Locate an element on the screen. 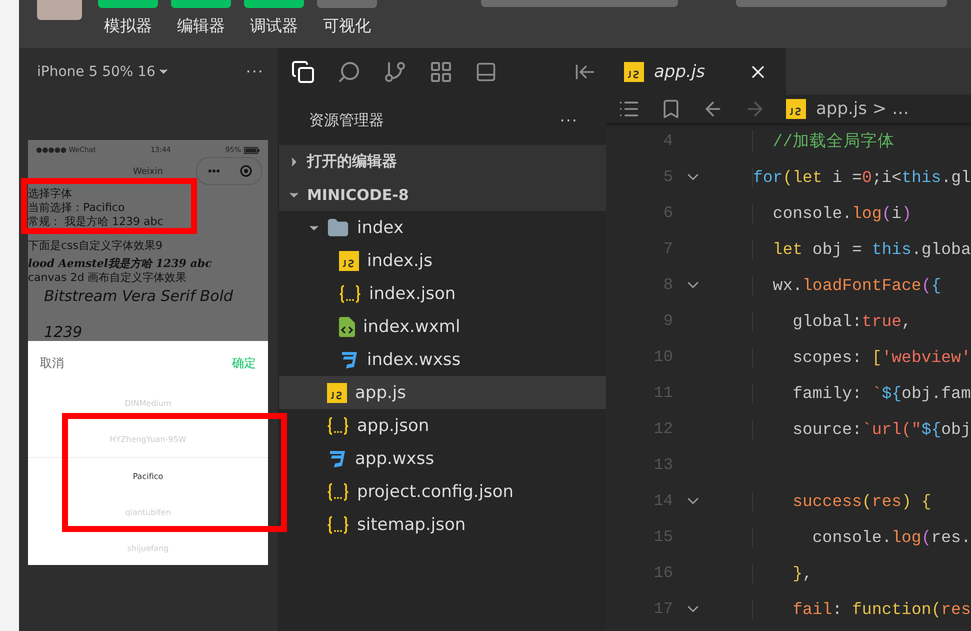 This screenshot has height=631, width=971. section-header: MINICODE-8 is located at coordinates (442, 194).